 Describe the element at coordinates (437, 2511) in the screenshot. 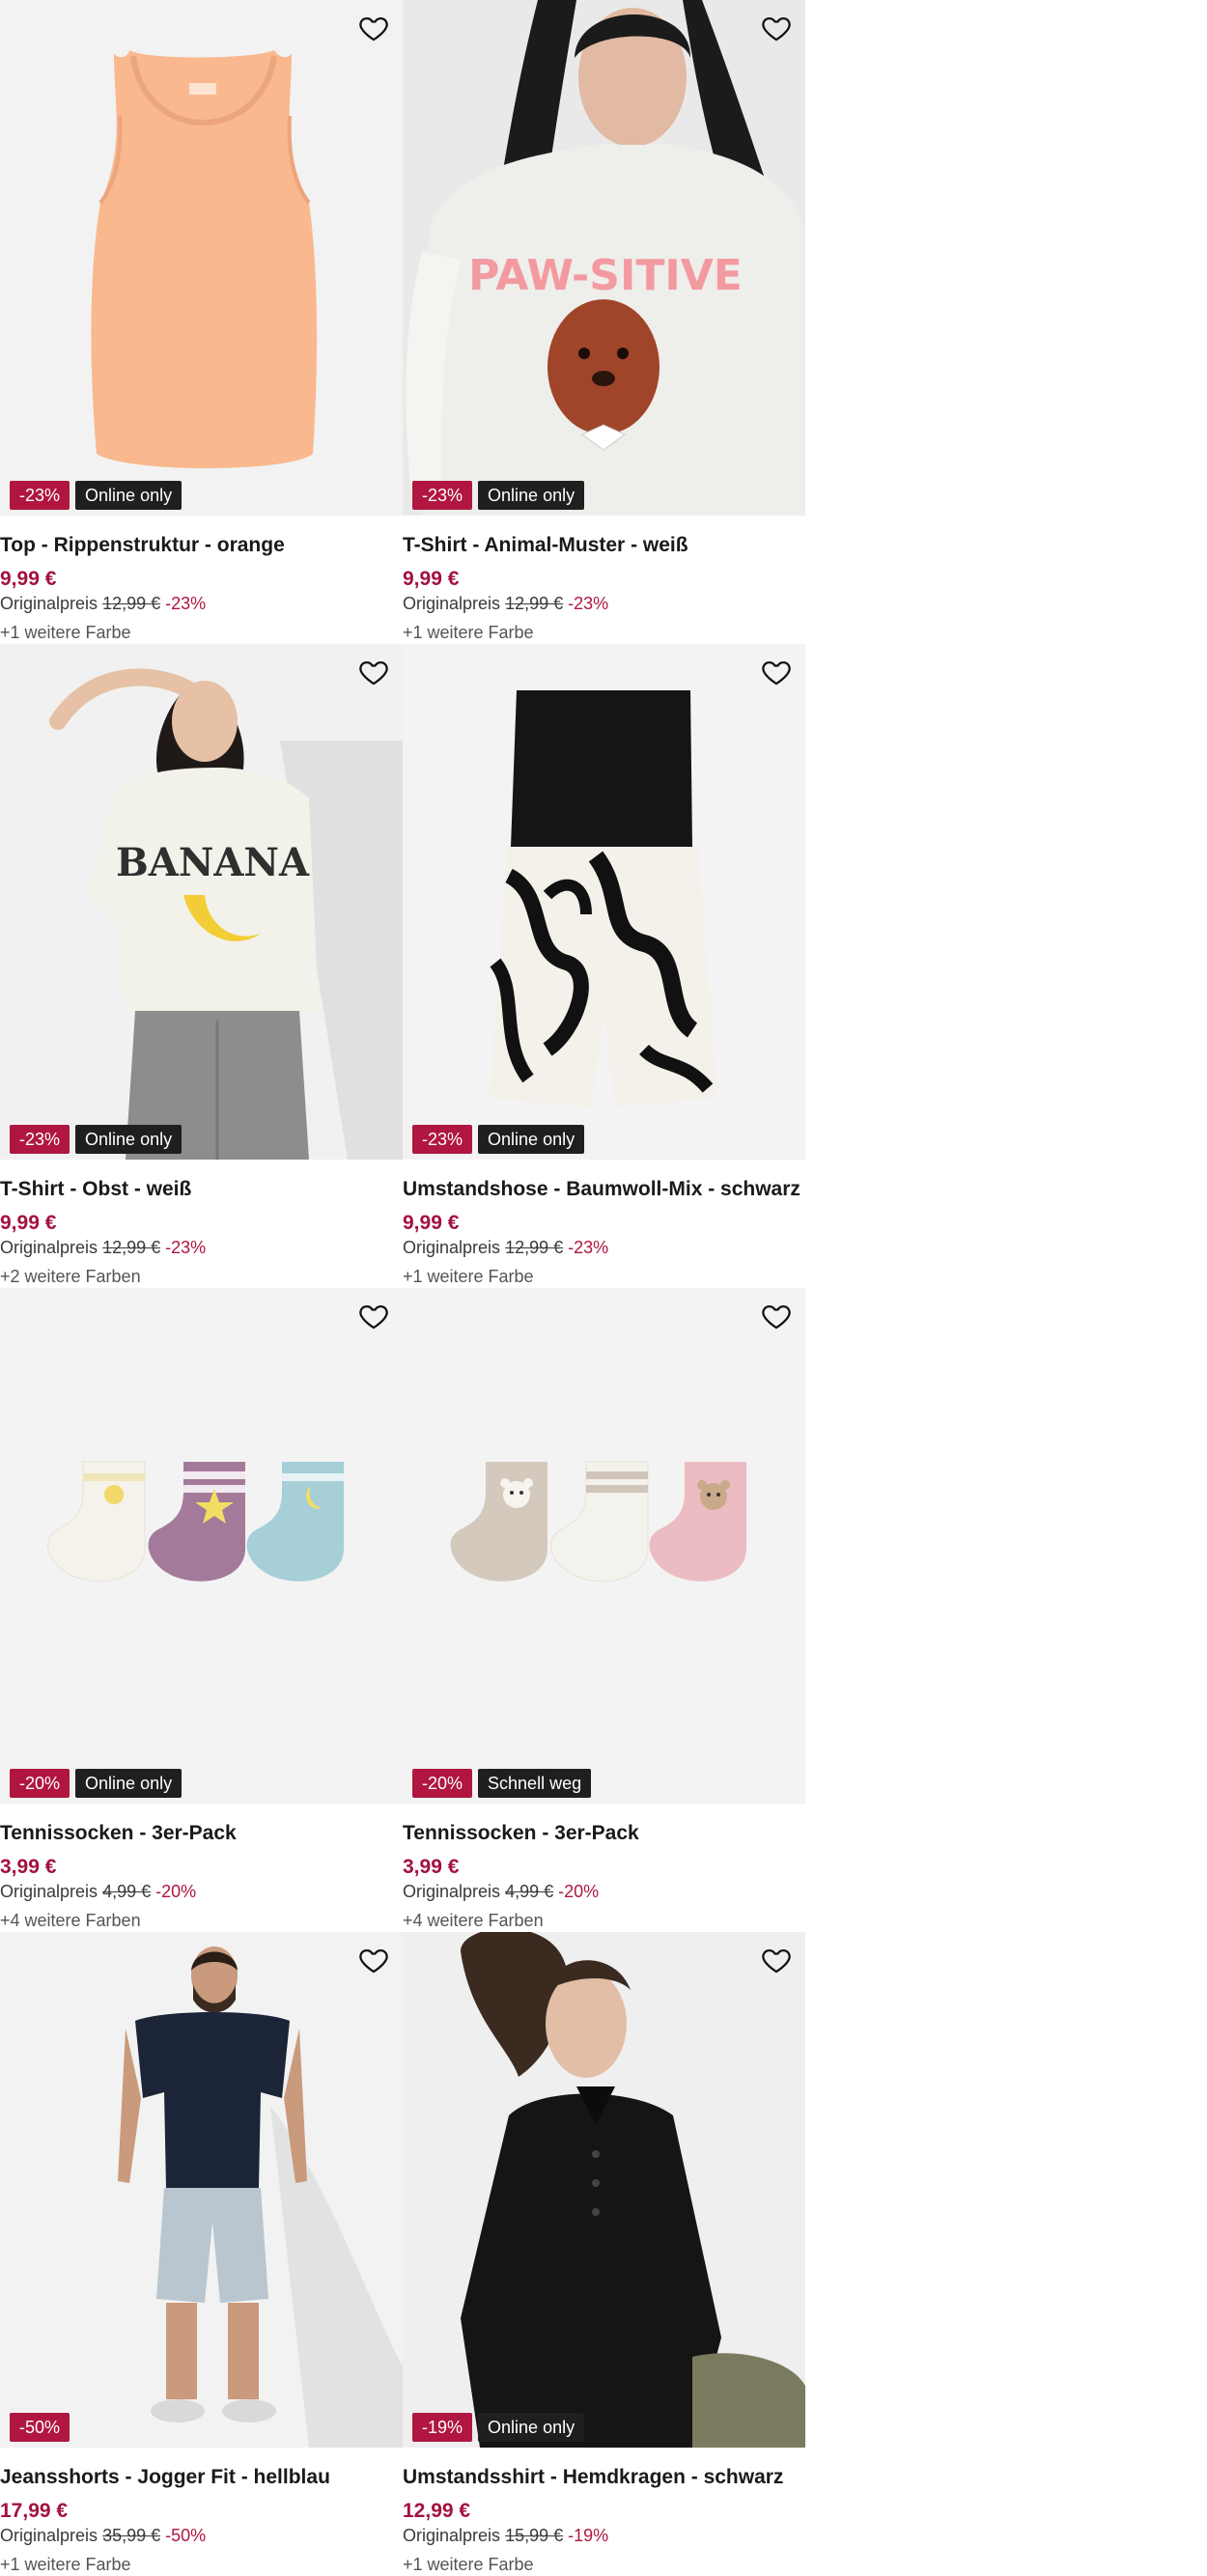

I see `product-price: 12,99 €` at that location.